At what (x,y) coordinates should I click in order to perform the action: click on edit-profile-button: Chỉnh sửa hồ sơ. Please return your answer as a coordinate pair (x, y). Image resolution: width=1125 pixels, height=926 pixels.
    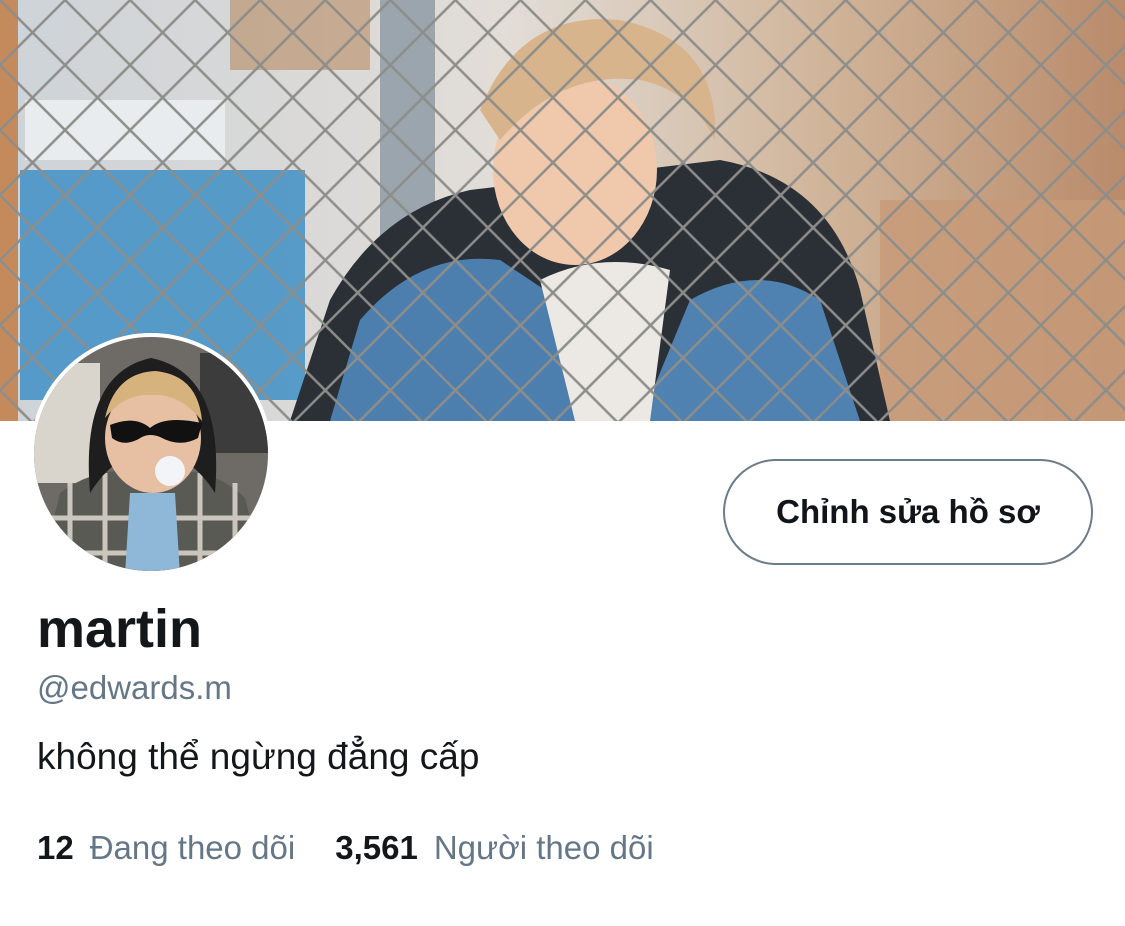
    Looking at the image, I should click on (908, 512).